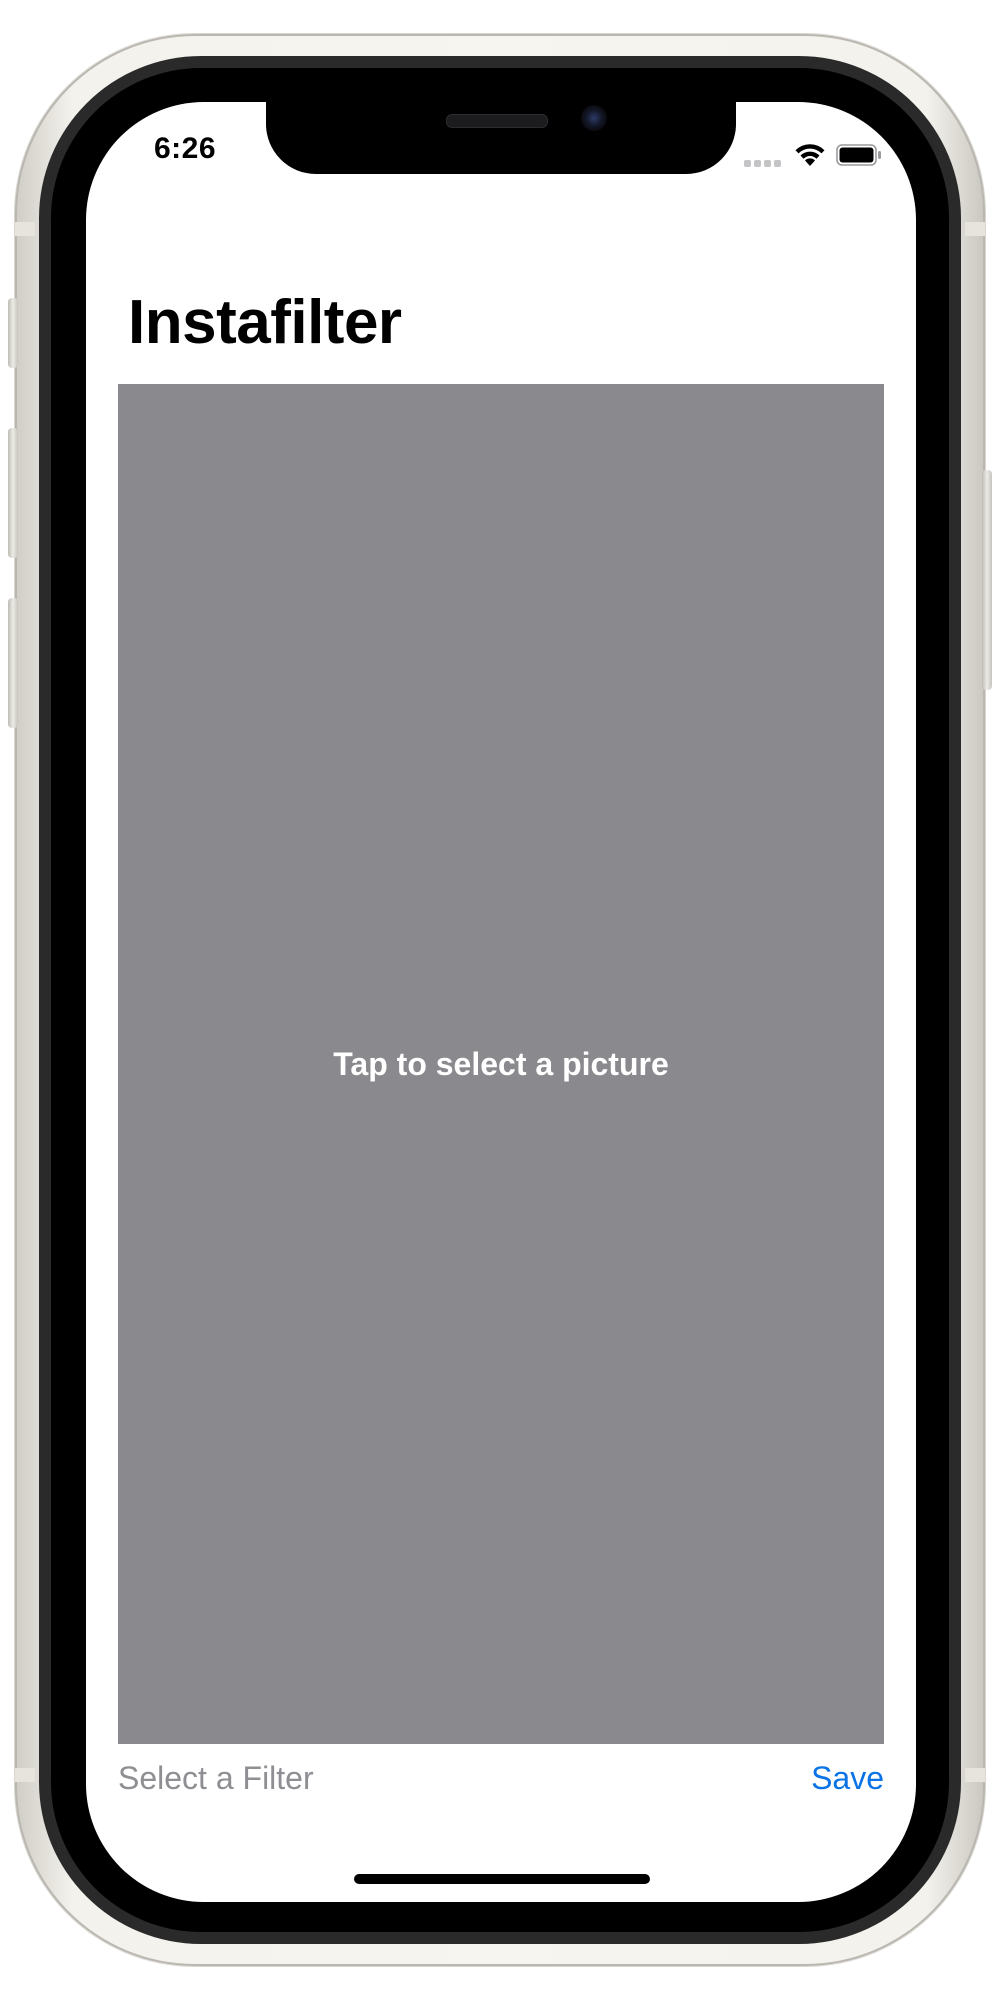 This screenshot has height=2000, width=1000. What do you see at coordinates (594, 118) in the screenshot?
I see `front-camera` at bounding box center [594, 118].